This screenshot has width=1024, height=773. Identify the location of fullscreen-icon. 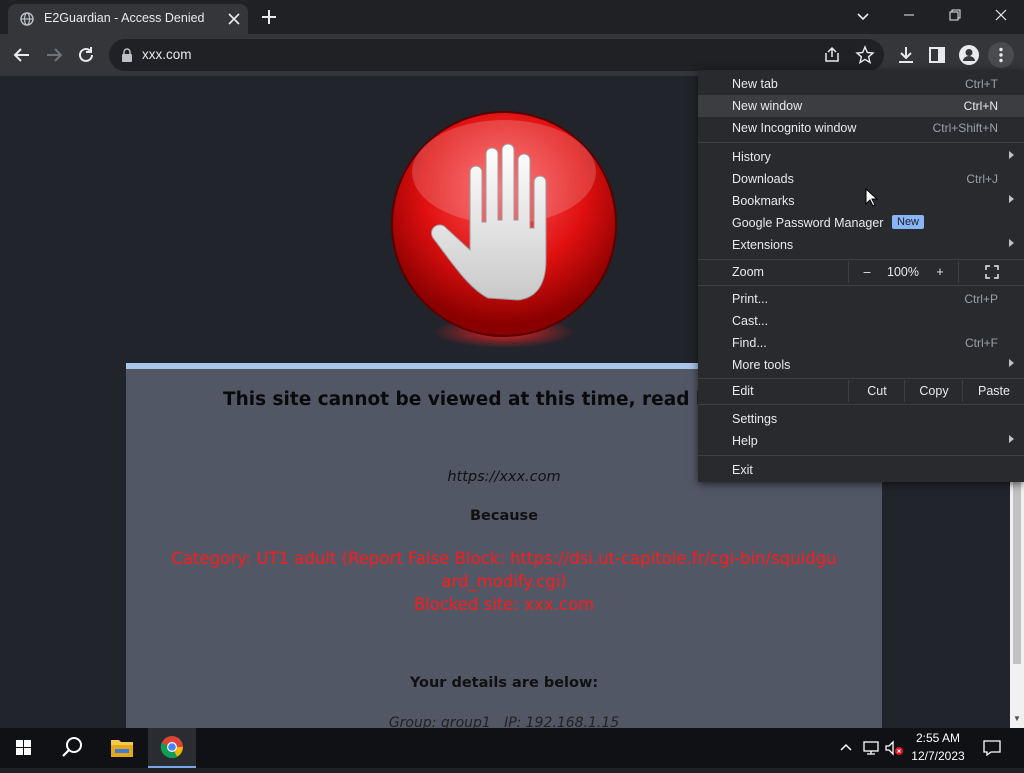
(992, 272).